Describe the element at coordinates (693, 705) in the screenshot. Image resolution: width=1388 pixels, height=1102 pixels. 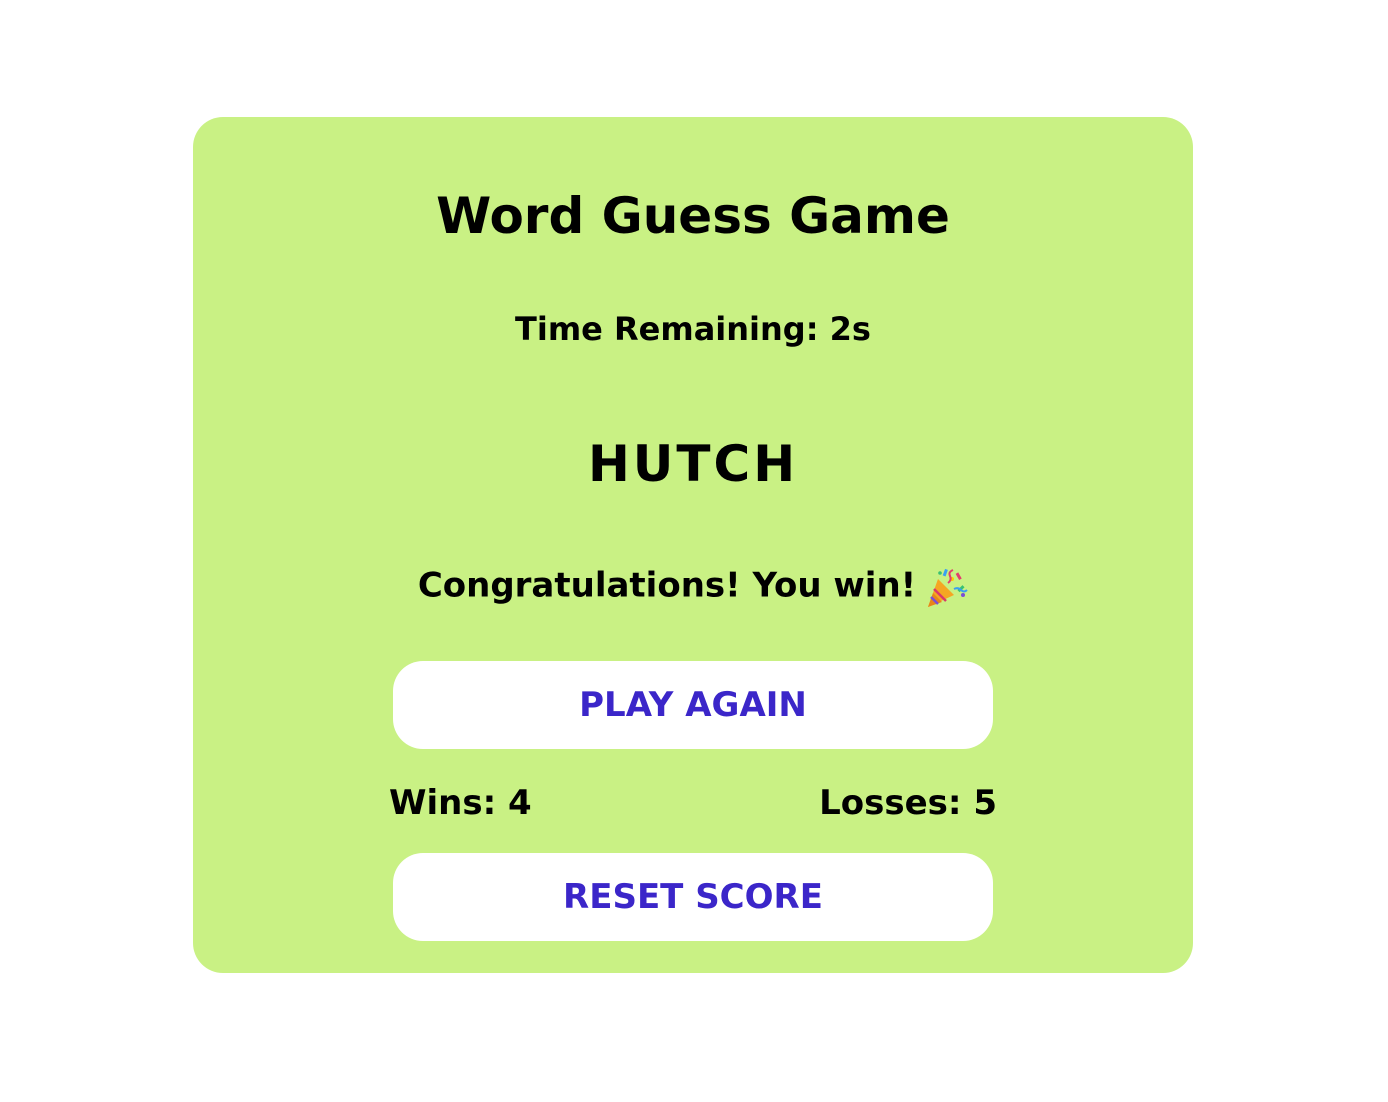
I see `play-again-button: PLAY AGAIN` at that location.